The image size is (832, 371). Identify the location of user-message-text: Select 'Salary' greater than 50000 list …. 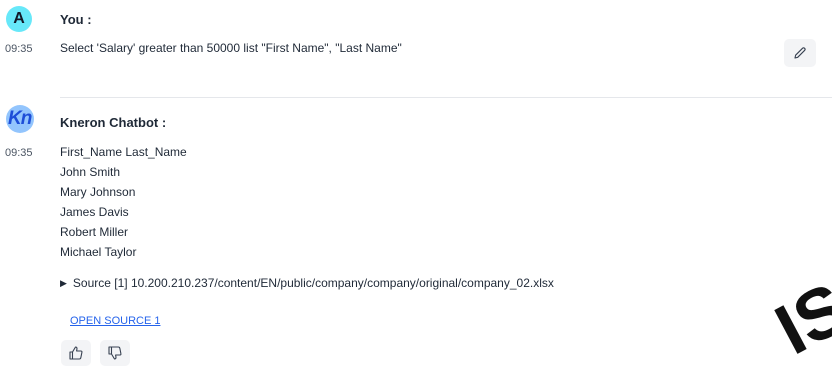
(231, 48).